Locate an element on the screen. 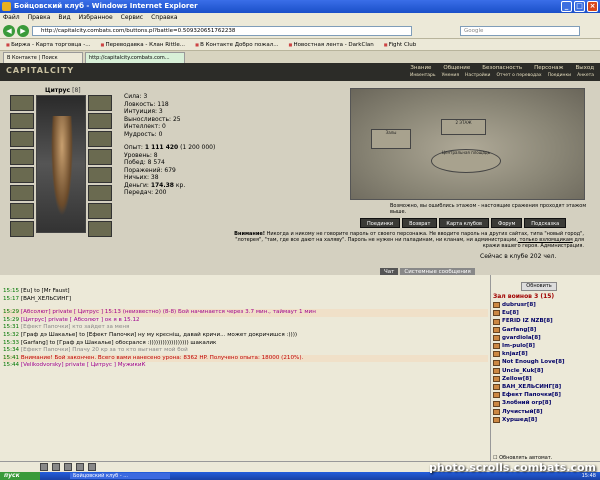 Image resolution: width=600 pixels, height=480 pixels. favorite-link: Fight Club is located at coordinates (400, 44).